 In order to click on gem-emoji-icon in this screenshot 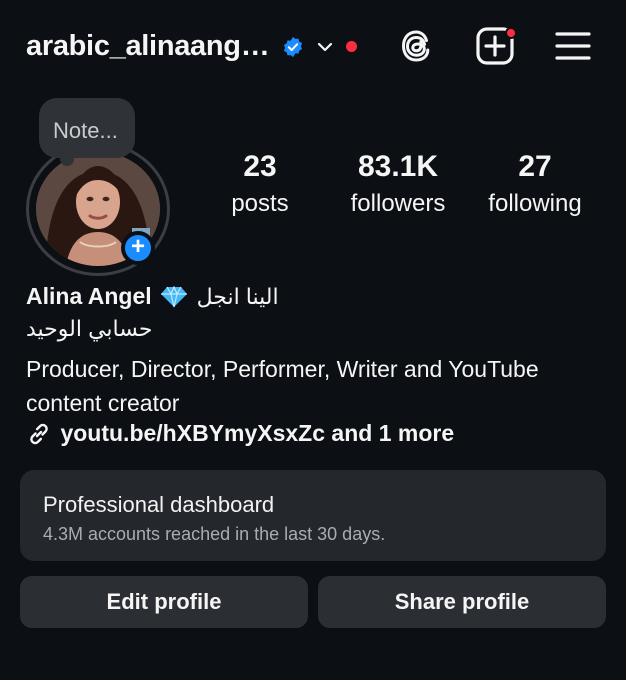, I will do `click(174, 296)`.